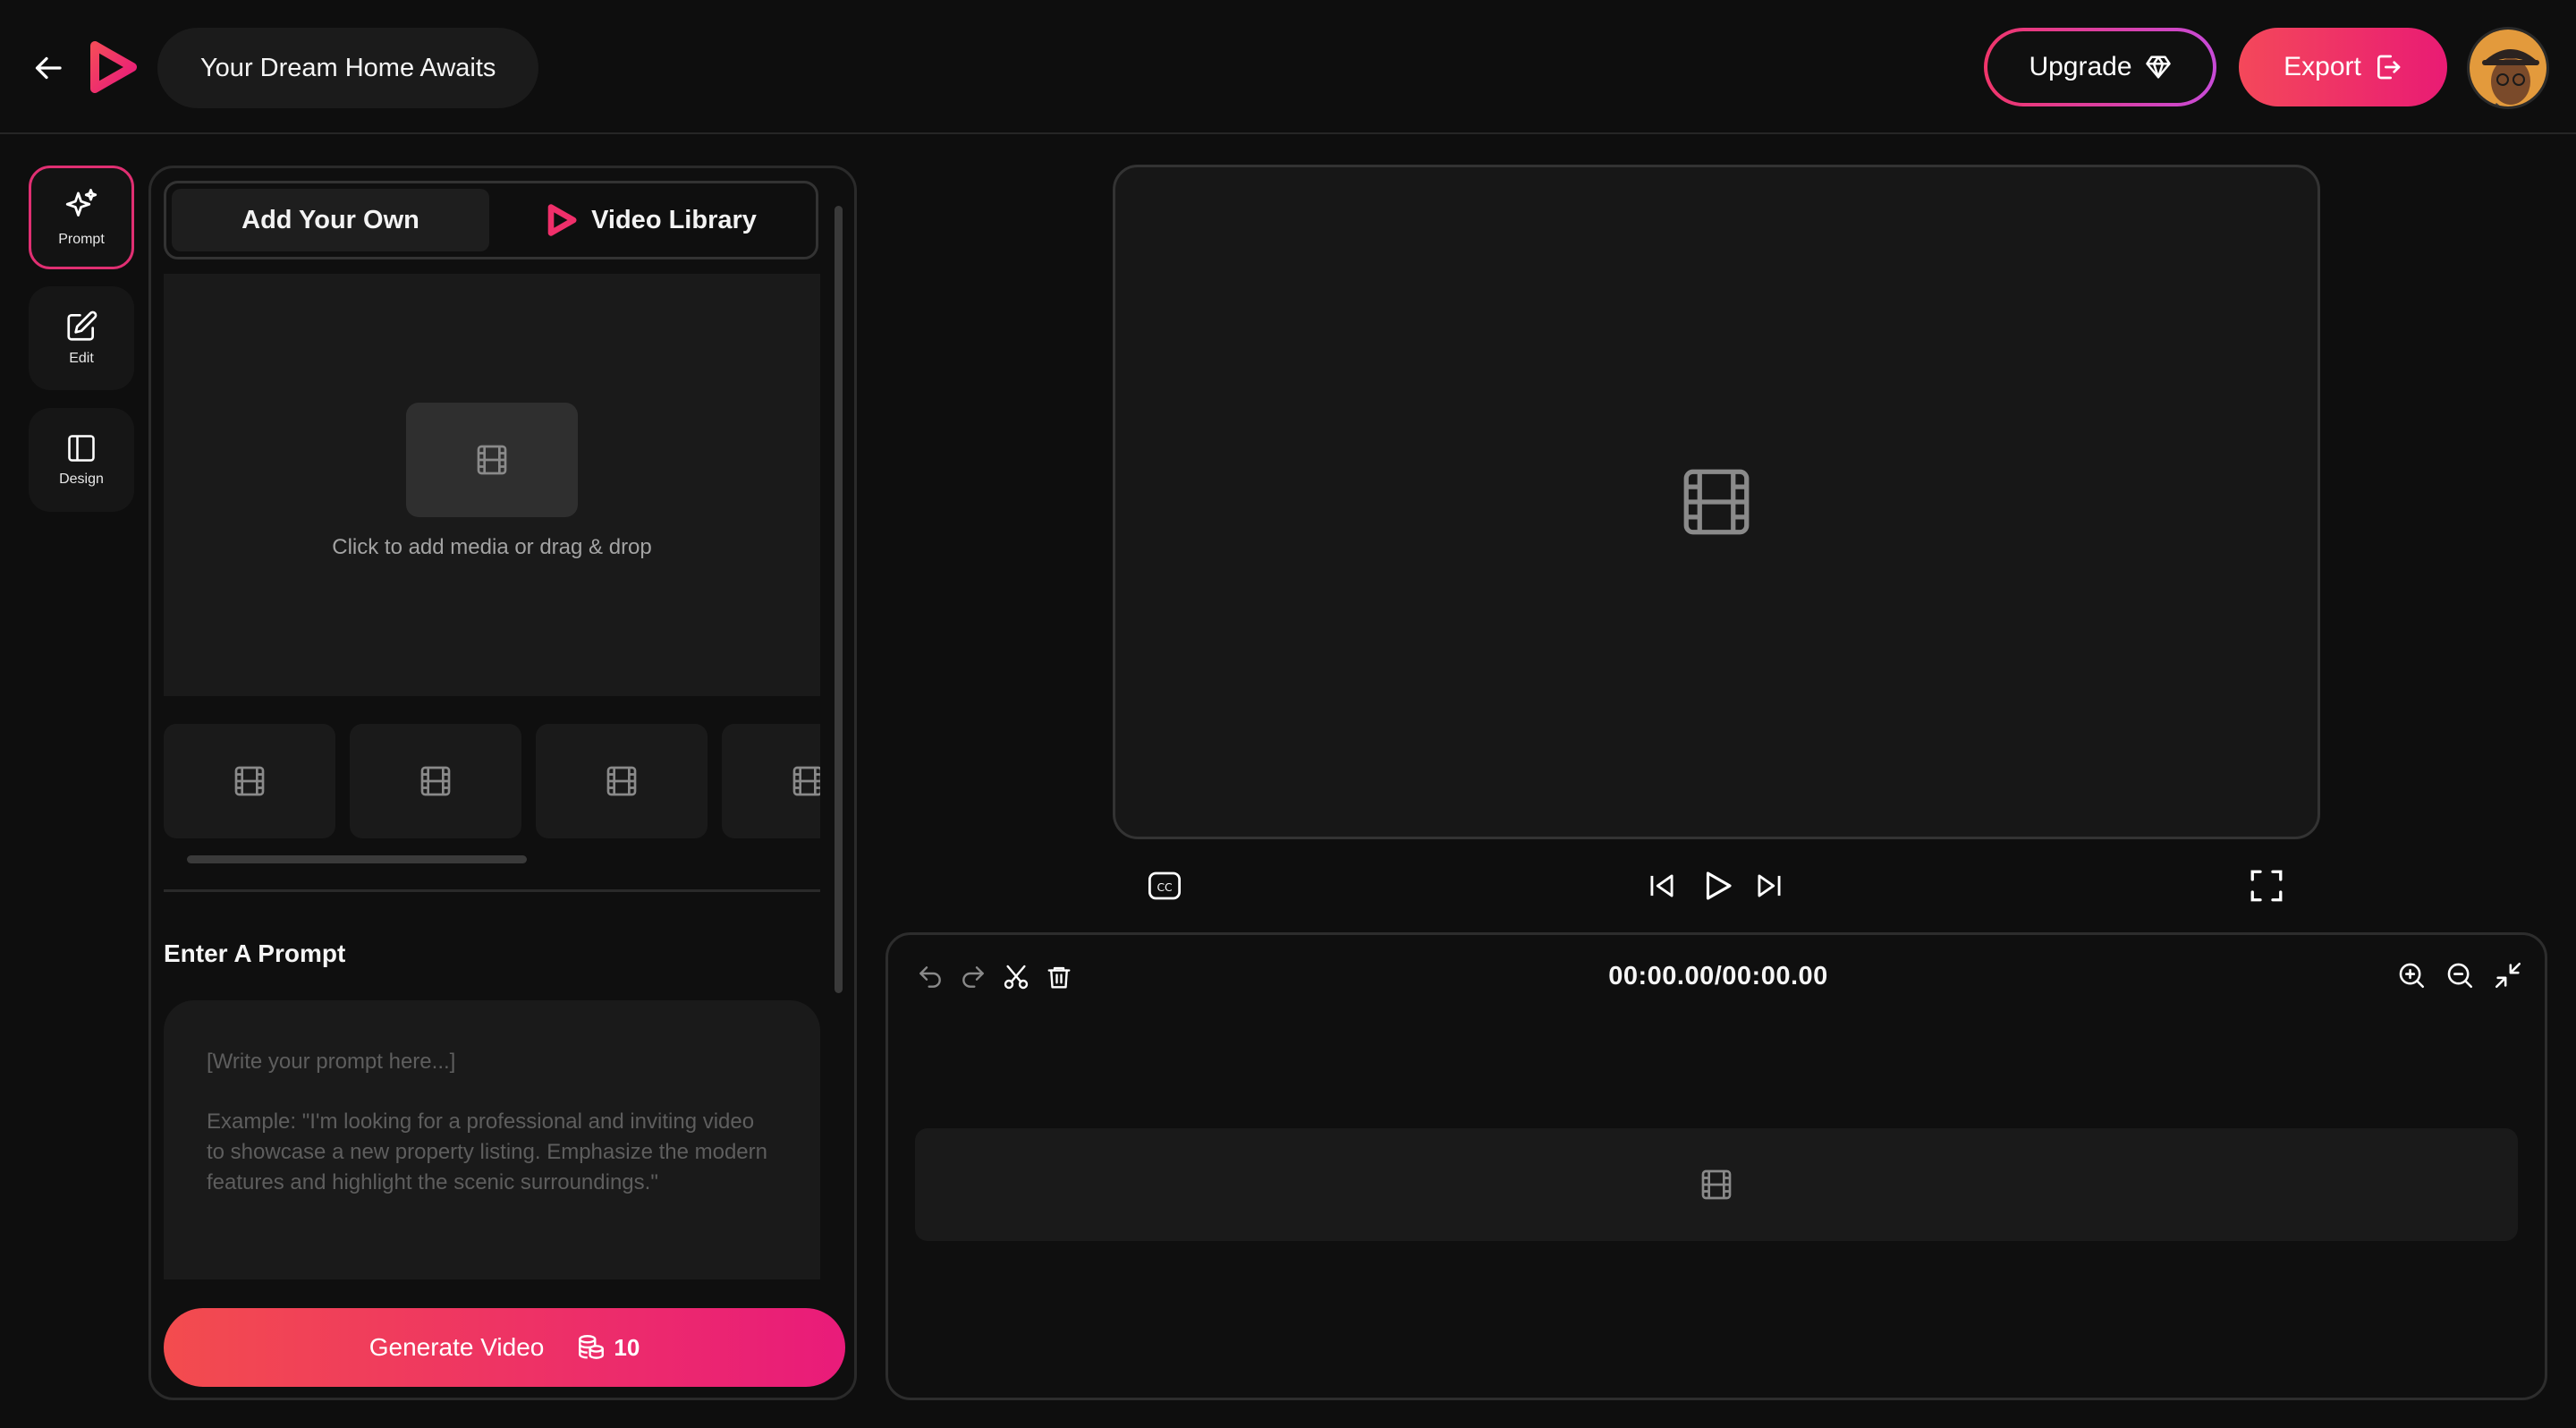 The height and width of the screenshot is (1428, 2576). I want to click on rail-item-prompt: Prompt, so click(81, 217).